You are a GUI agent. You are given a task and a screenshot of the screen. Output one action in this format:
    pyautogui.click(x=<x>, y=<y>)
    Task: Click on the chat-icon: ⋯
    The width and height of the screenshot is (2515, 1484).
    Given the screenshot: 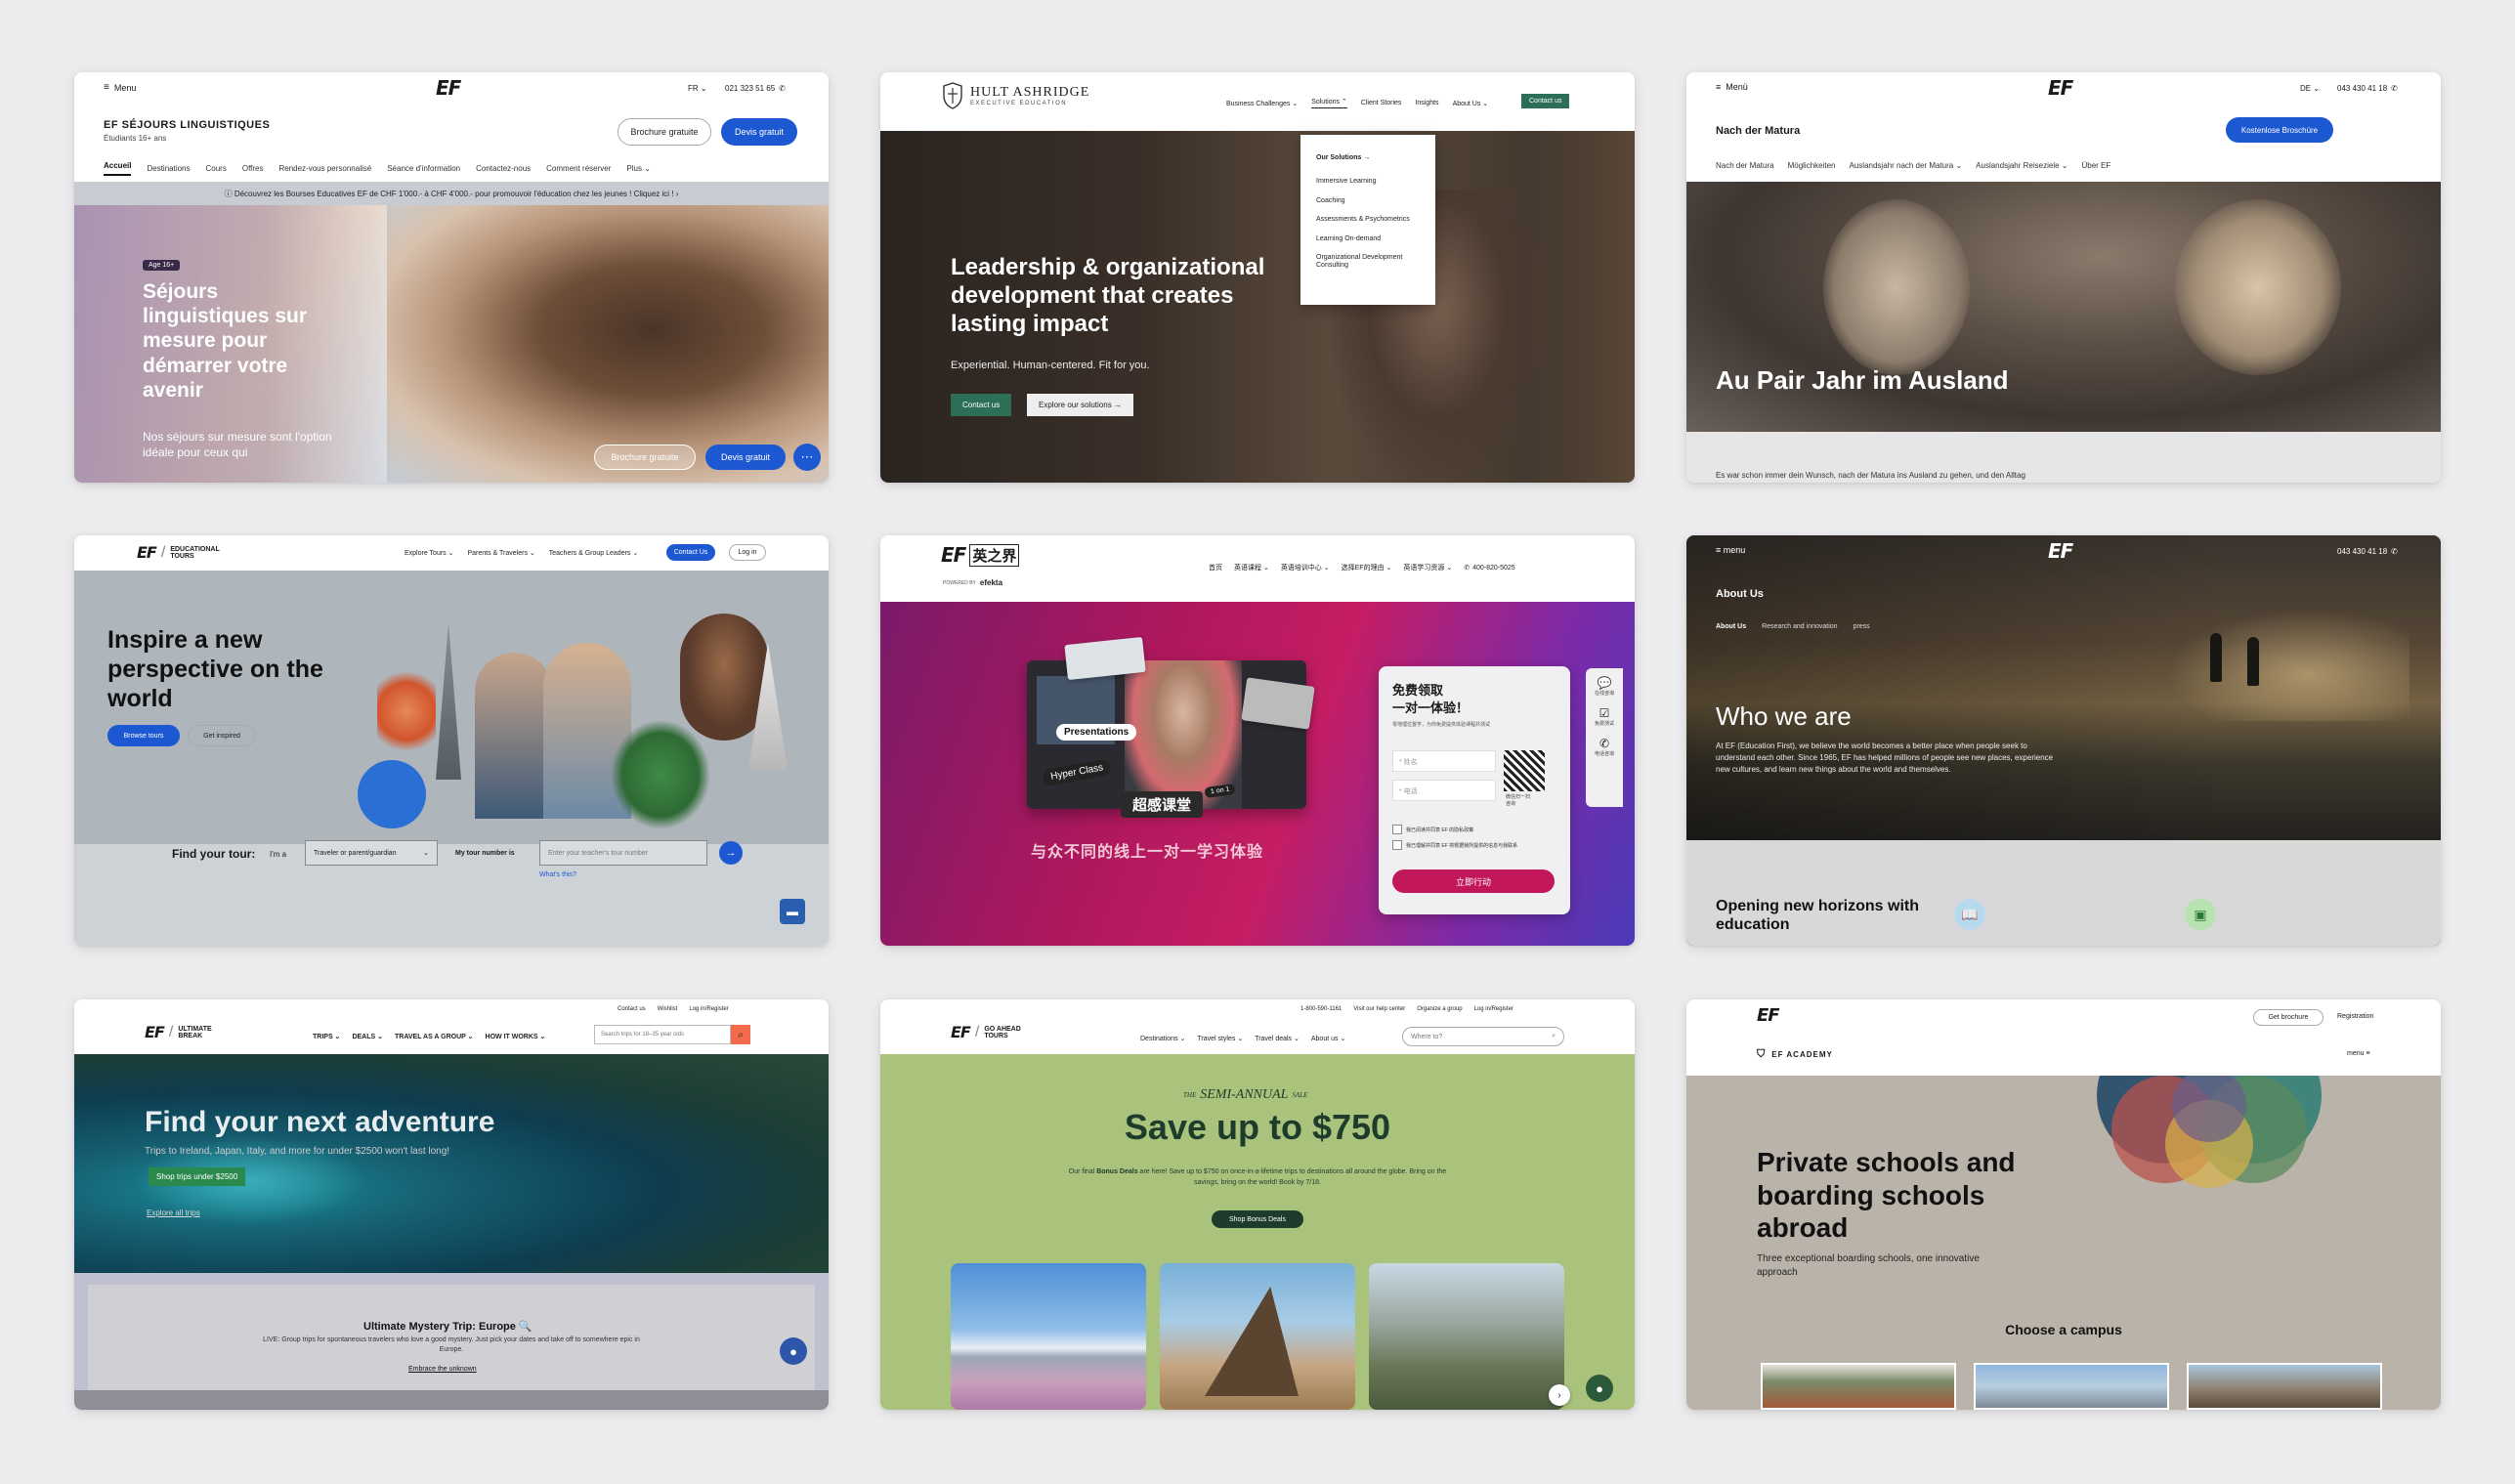 What is the action you would take?
    pyautogui.click(x=807, y=457)
    